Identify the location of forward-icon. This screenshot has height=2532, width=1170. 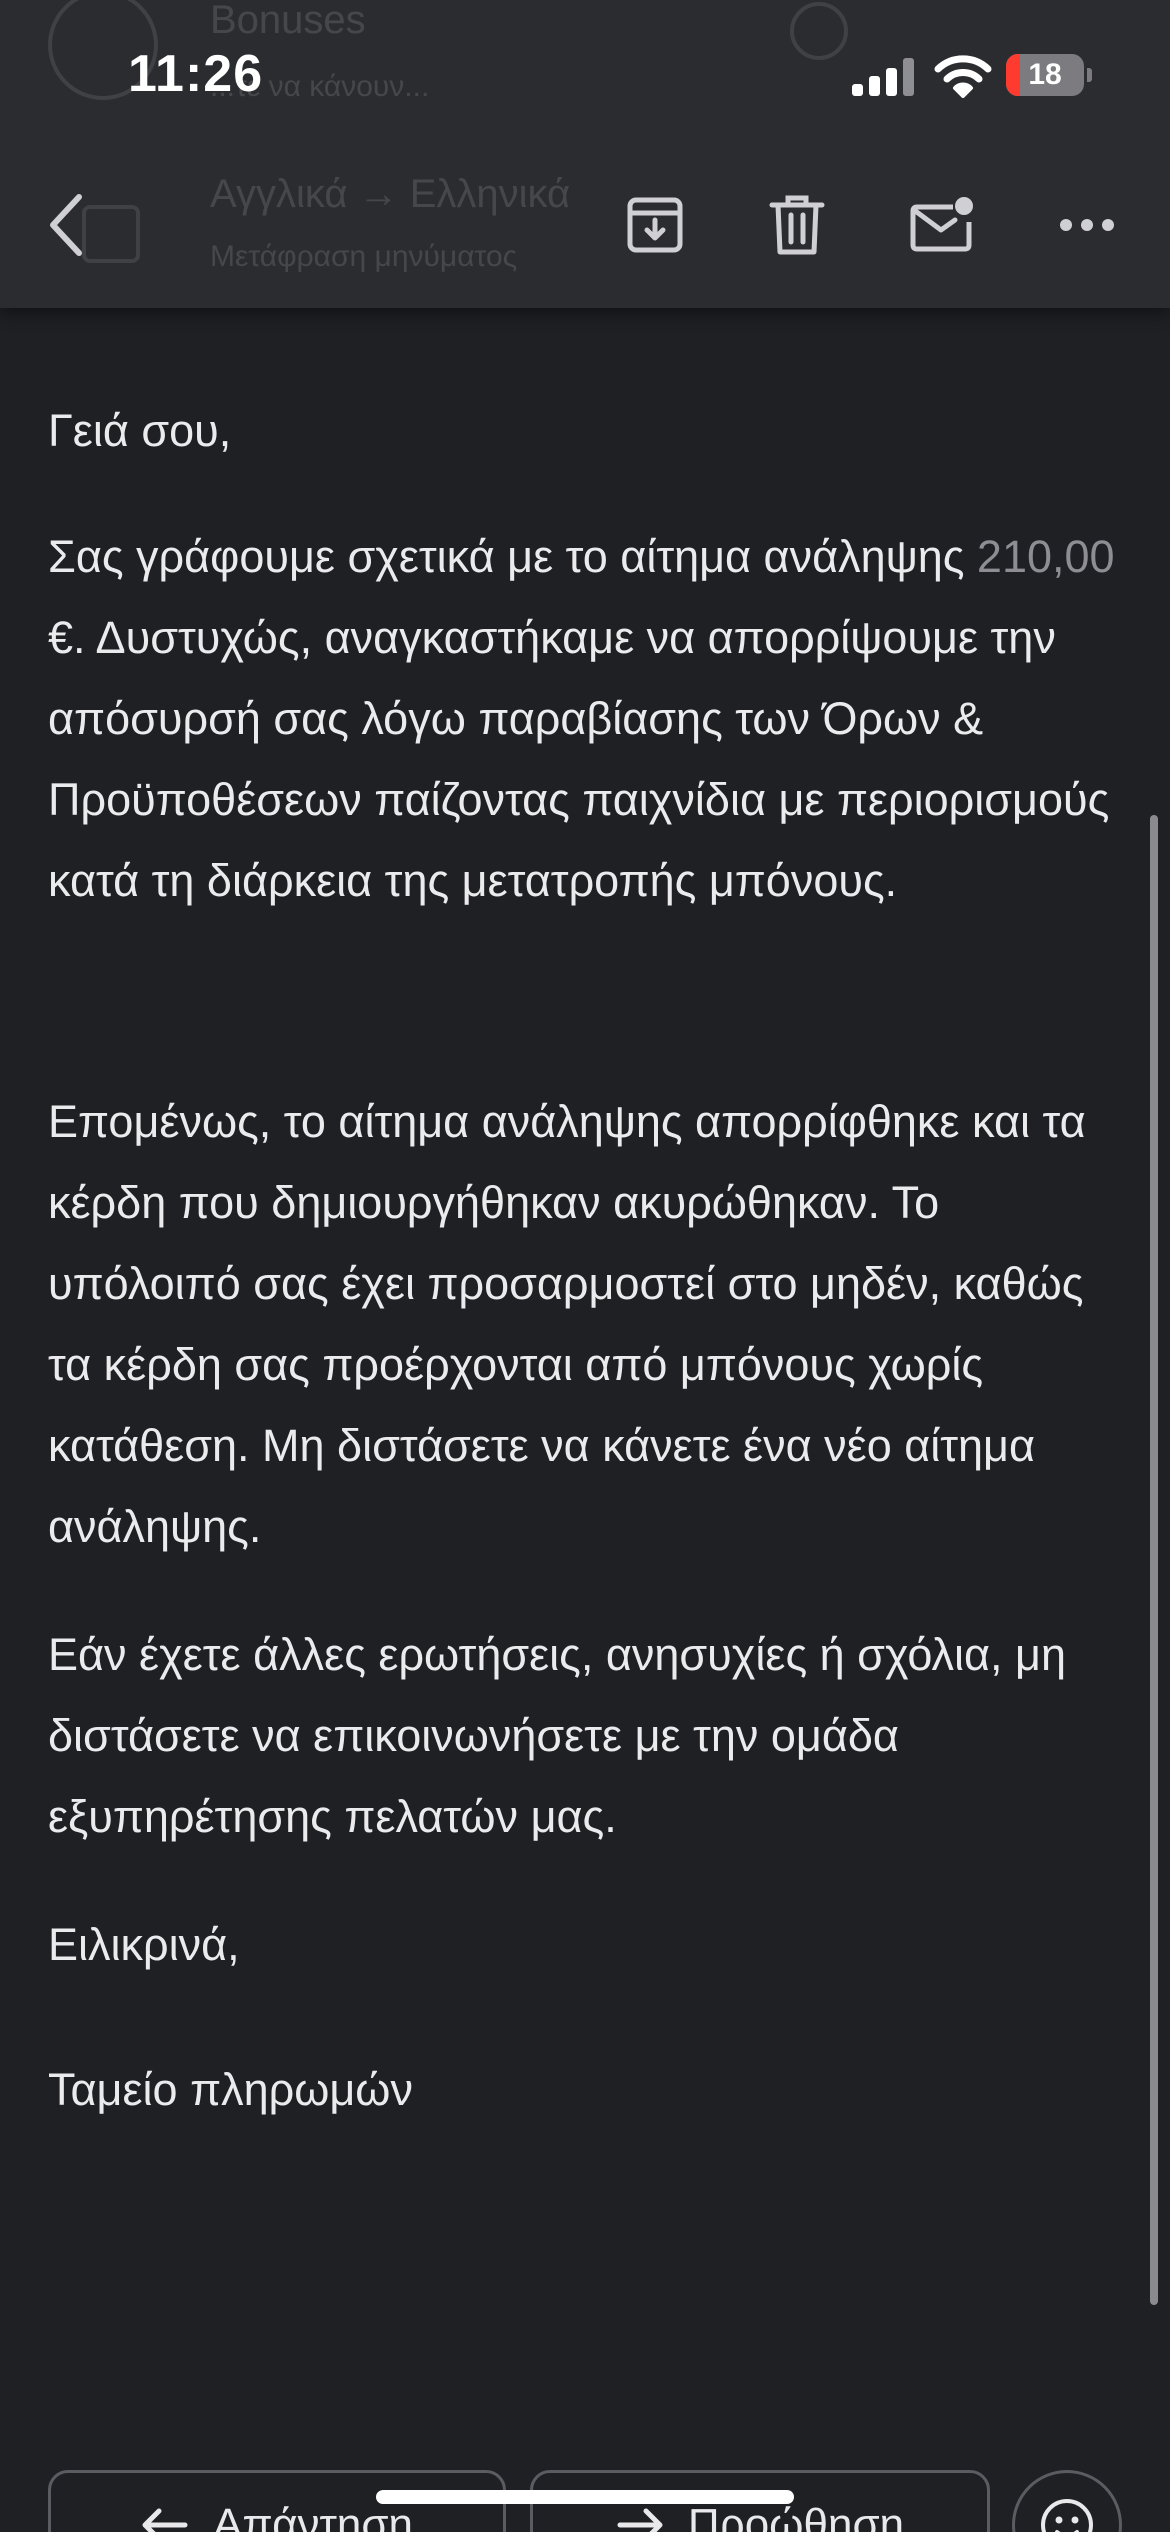
(640, 2520).